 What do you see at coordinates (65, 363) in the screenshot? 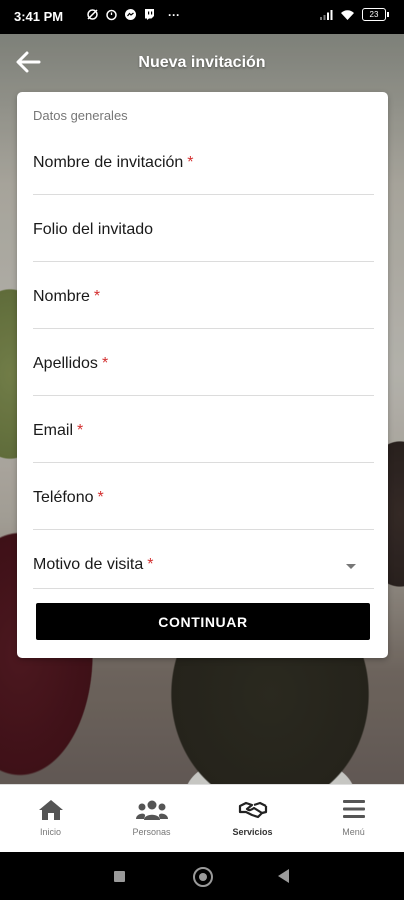
I see `field-label-text: Apellidos` at bounding box center [65, 363].